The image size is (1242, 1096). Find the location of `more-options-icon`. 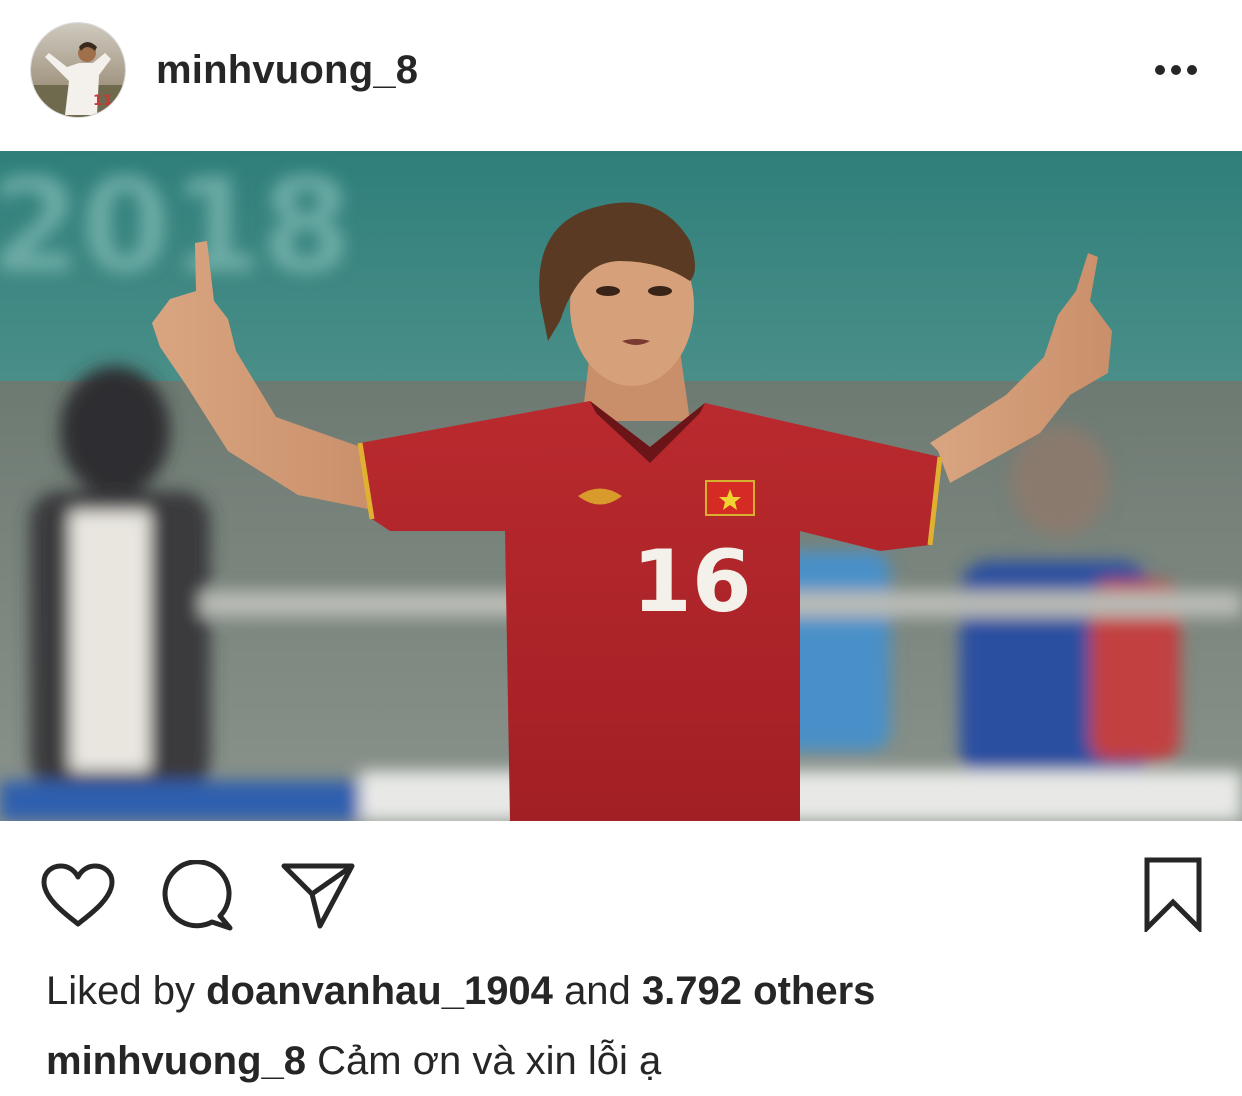

more-options-icon is located at coordinates (1176, 70).